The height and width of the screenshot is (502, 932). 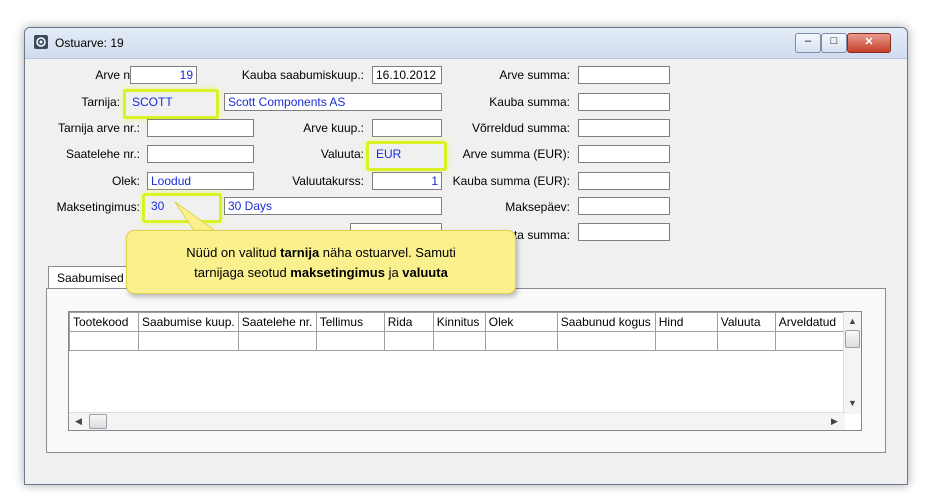 I want to click on app-icon, so click(x=41, y=42).